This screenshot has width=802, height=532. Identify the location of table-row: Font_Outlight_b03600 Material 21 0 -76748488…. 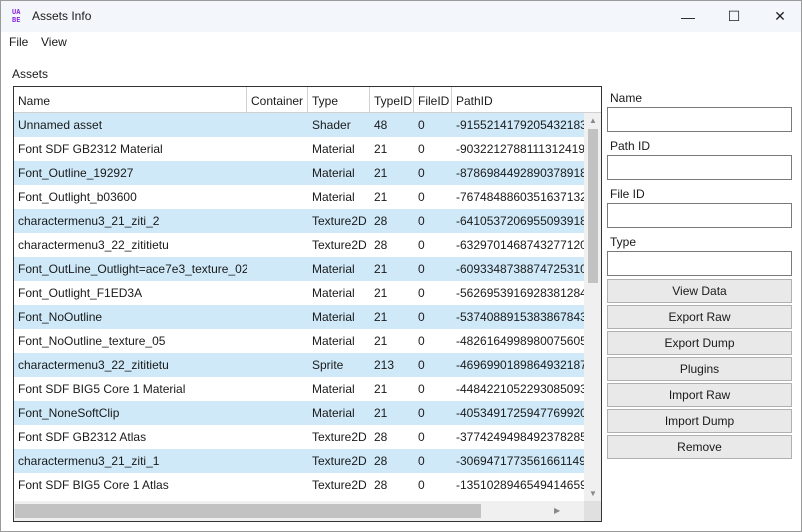
(299, 197).